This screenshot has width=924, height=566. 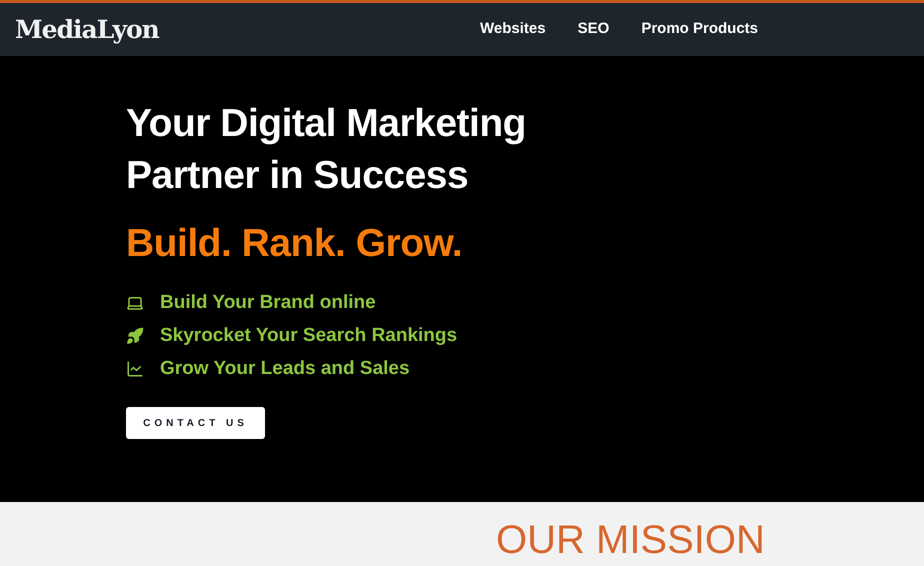 What do you see at coordinates (135, 336) in the screenshot?
I see `rocket-icon` at bounding box center [135, 336].